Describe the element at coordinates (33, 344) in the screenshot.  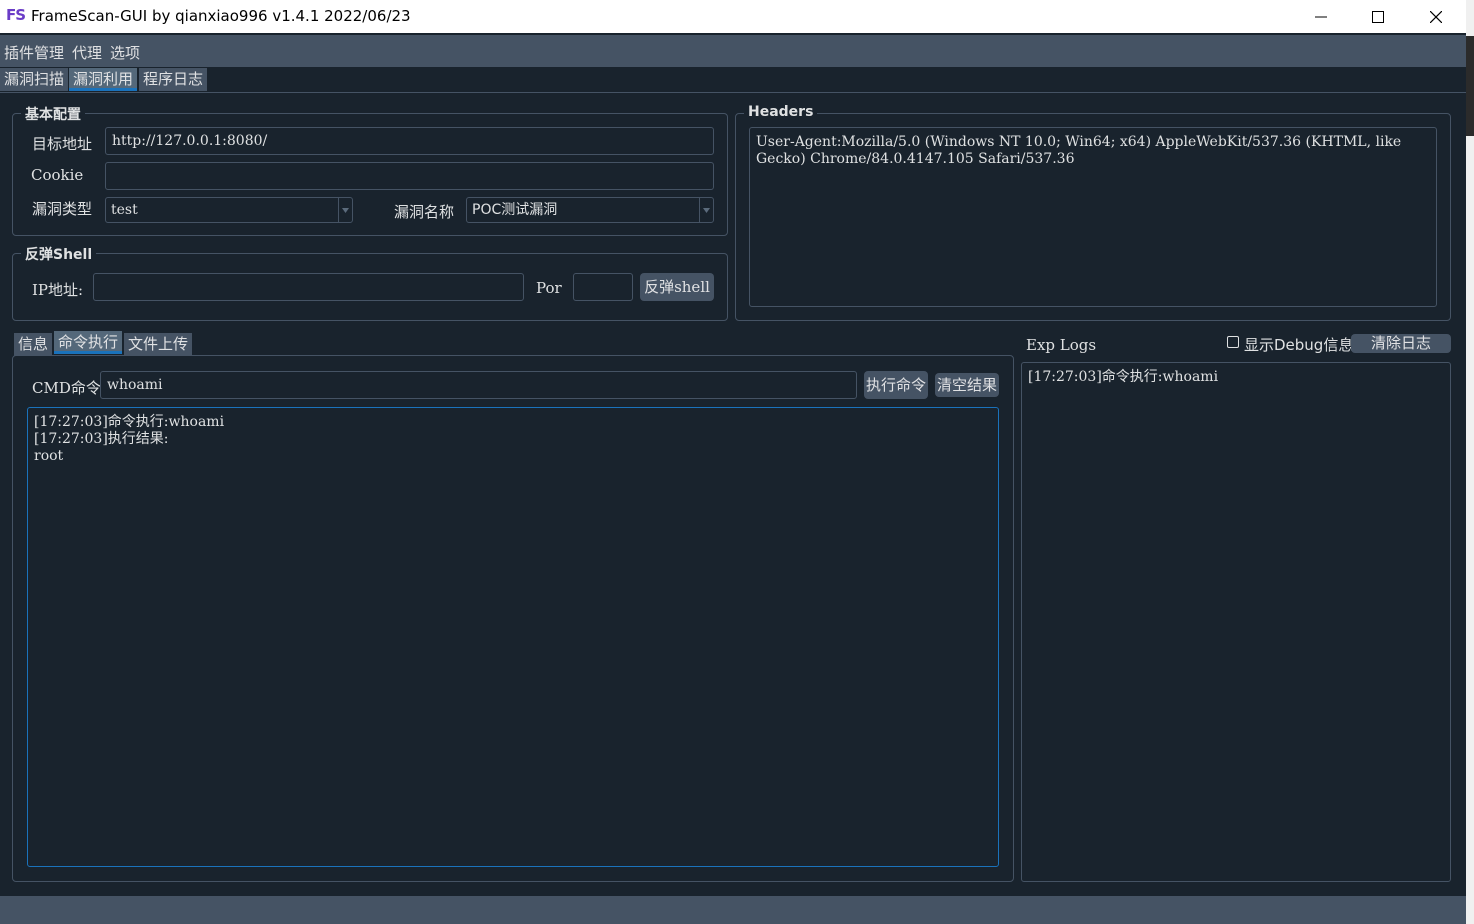
I see `subtab-info: 信息` at that location.